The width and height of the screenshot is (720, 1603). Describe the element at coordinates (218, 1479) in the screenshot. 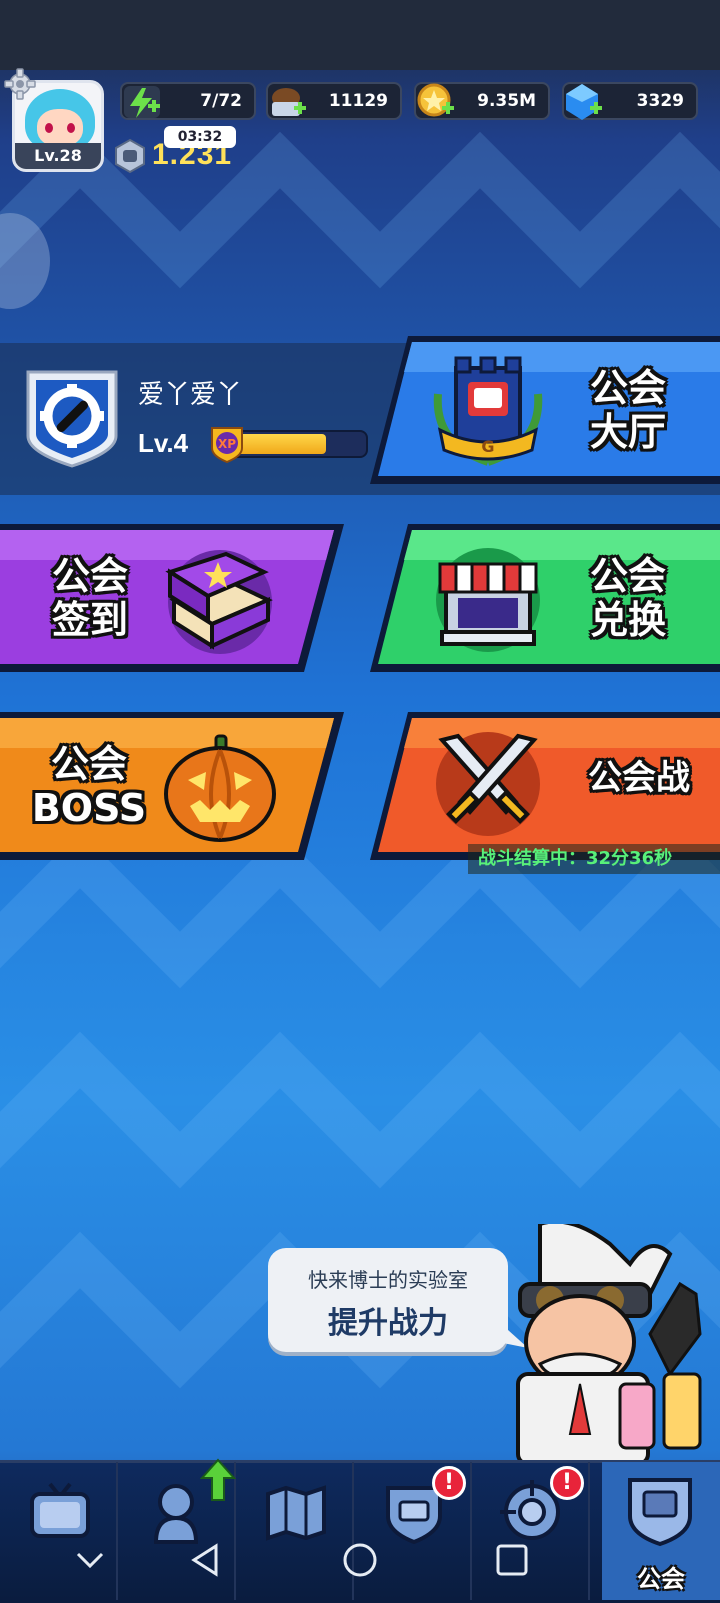

I see `upgrade-arrow-icon` at that location.